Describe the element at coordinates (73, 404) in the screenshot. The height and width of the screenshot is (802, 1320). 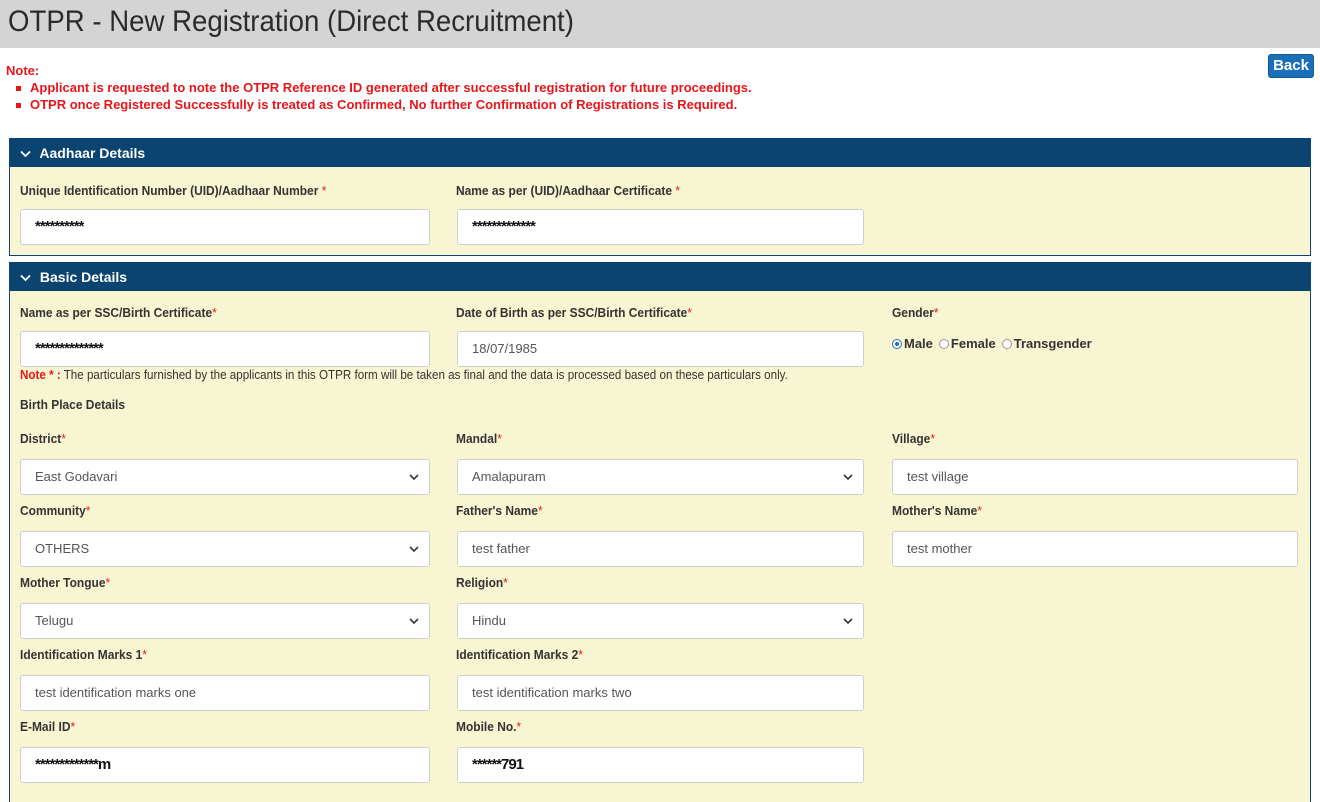
I see `birth-place-heading: Birth Place Details` at that location.